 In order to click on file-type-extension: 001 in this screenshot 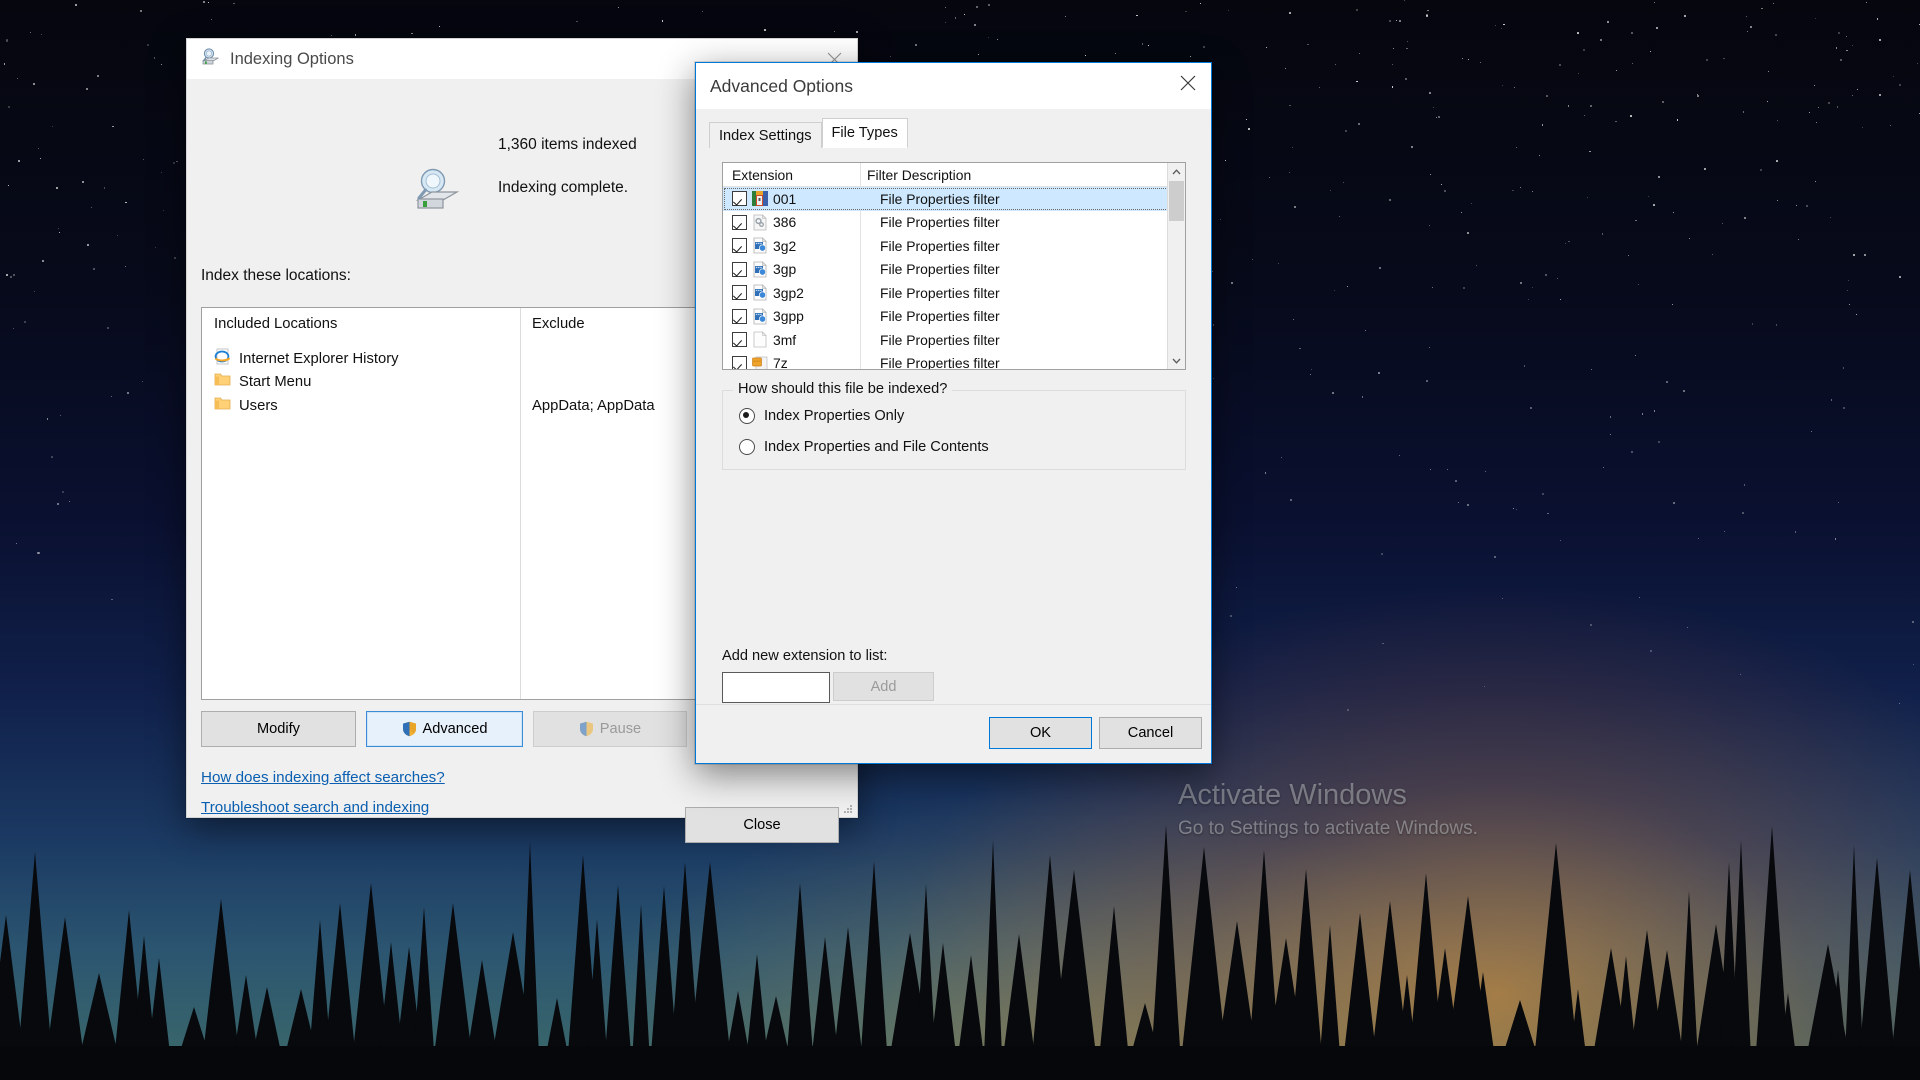, I will do `click(785, 198)`.